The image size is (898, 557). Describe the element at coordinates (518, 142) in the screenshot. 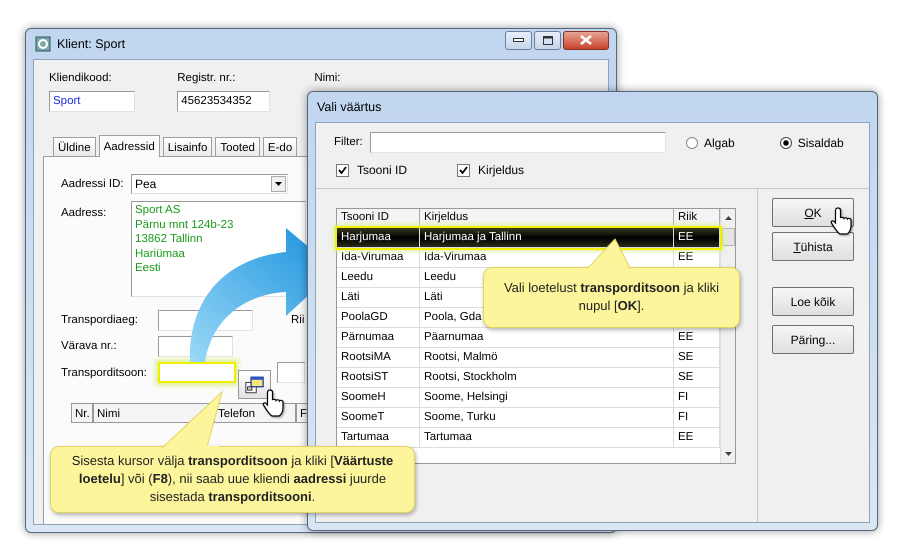

I see `filter-field` at that location.